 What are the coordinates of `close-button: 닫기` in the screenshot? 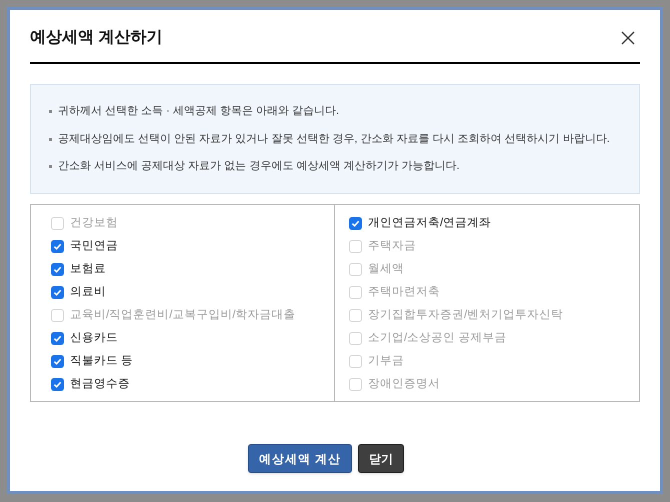 It's located at (381, 458).